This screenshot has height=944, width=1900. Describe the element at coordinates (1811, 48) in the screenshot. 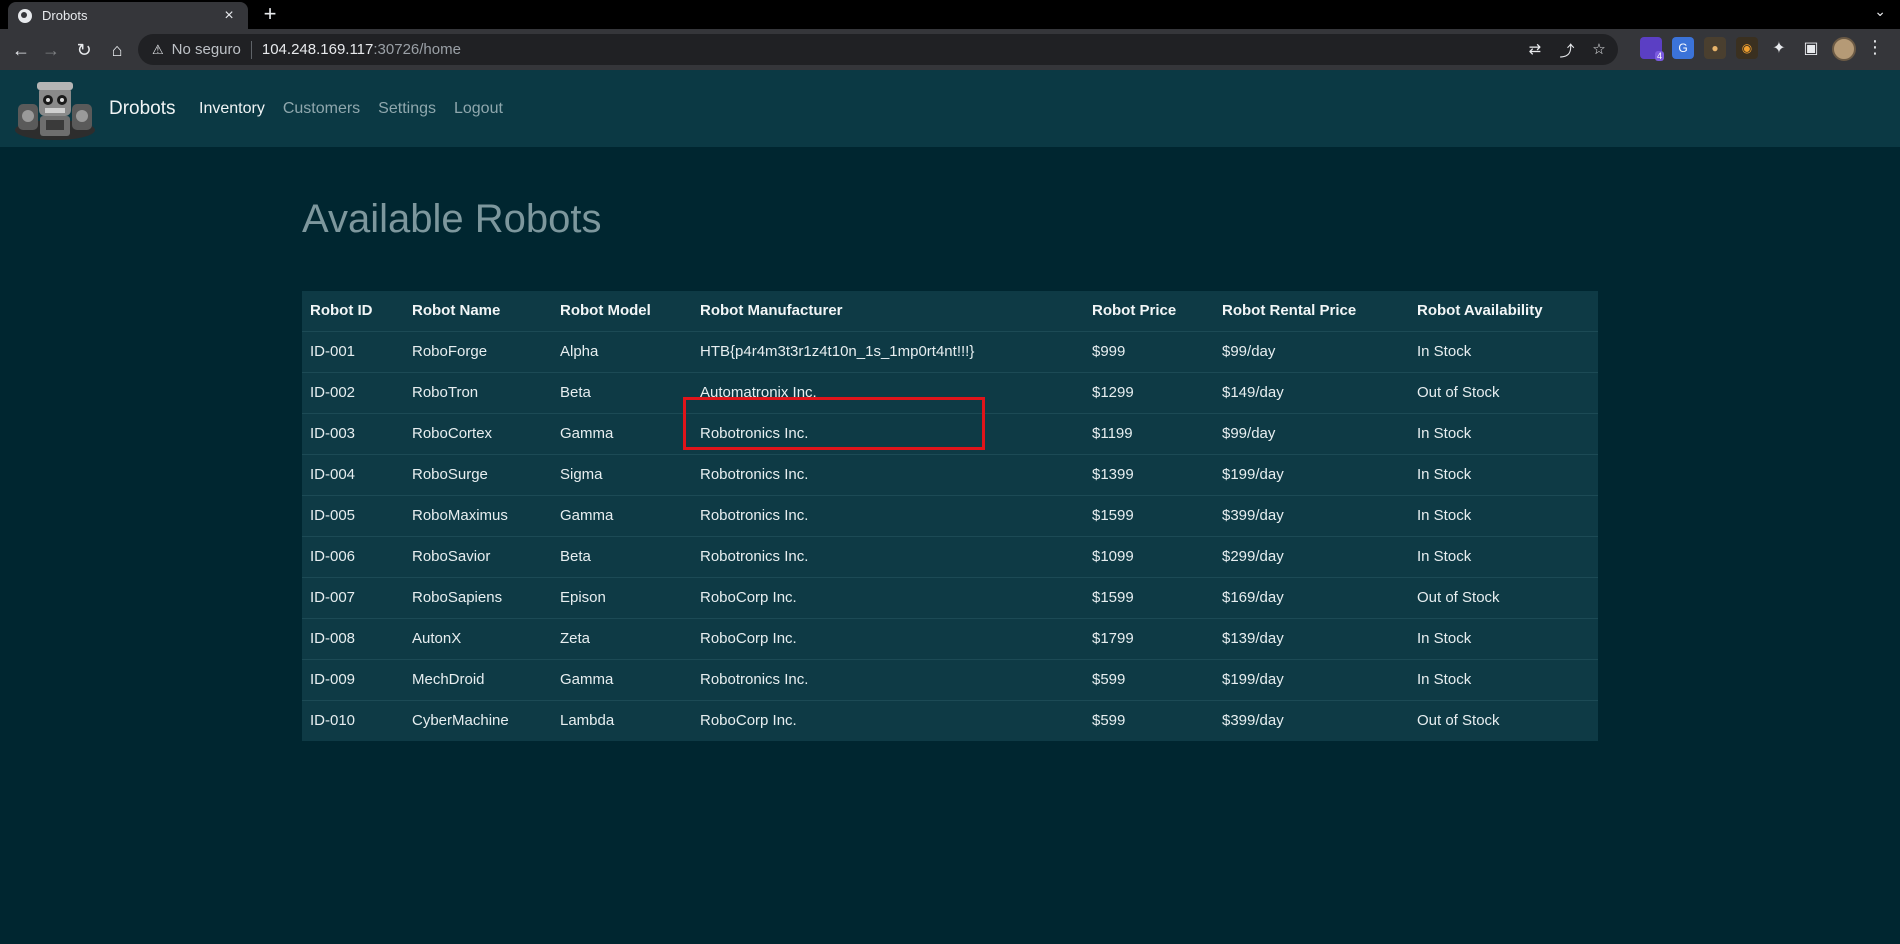

I see `side-panel-icon: ▣` at that location.